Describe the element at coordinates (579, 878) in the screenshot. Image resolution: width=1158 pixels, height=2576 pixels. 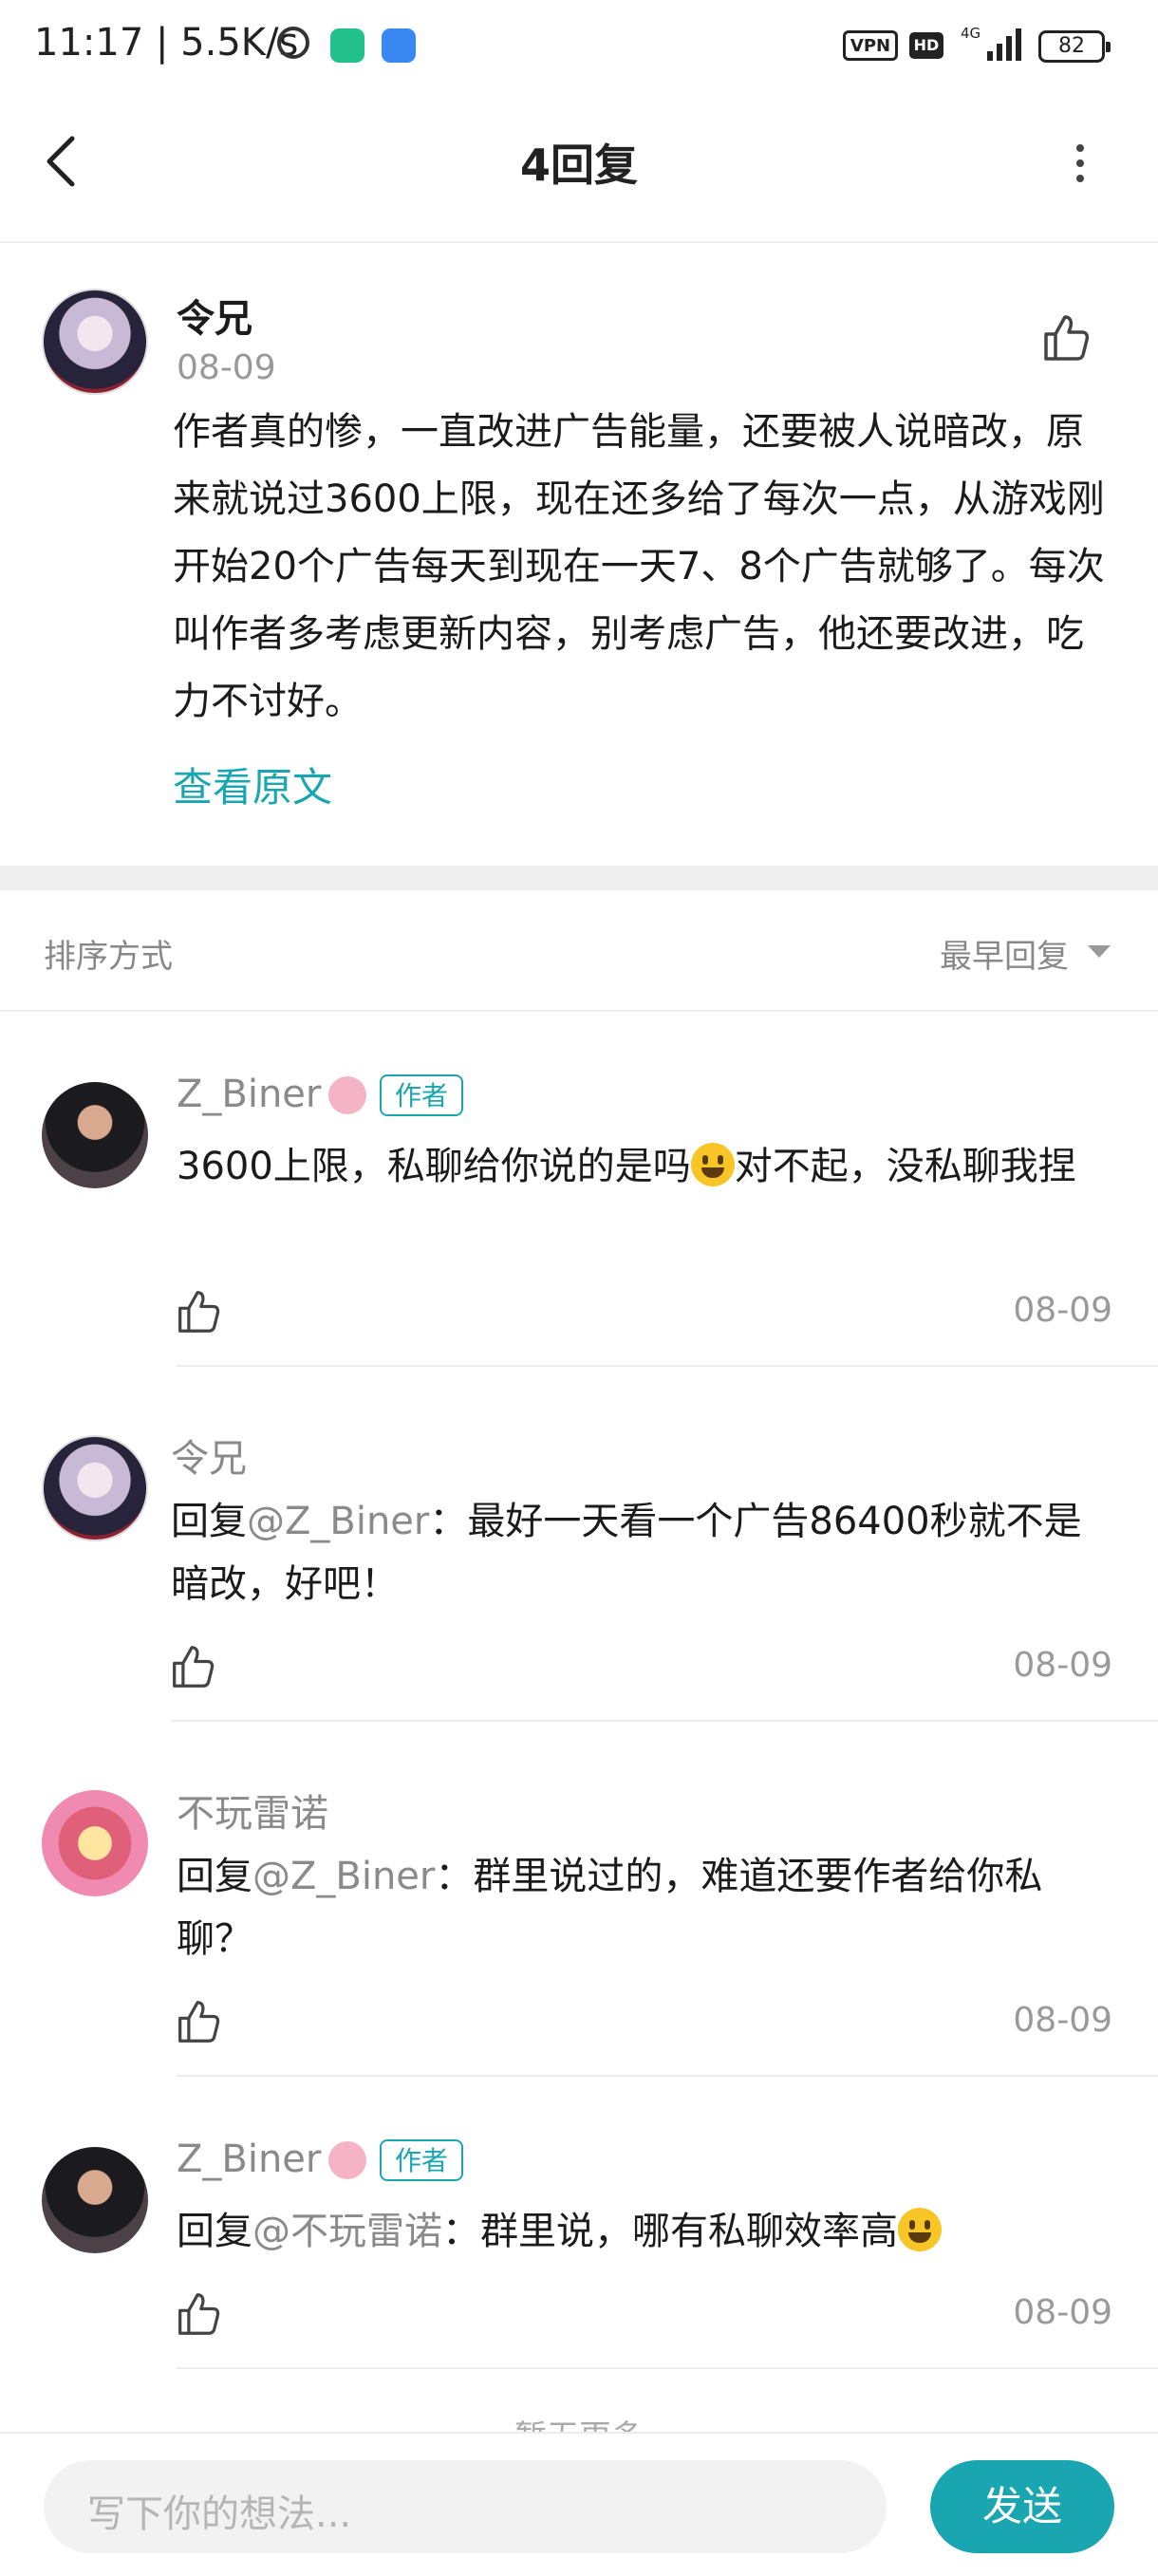
I see `section-separator` at that location.